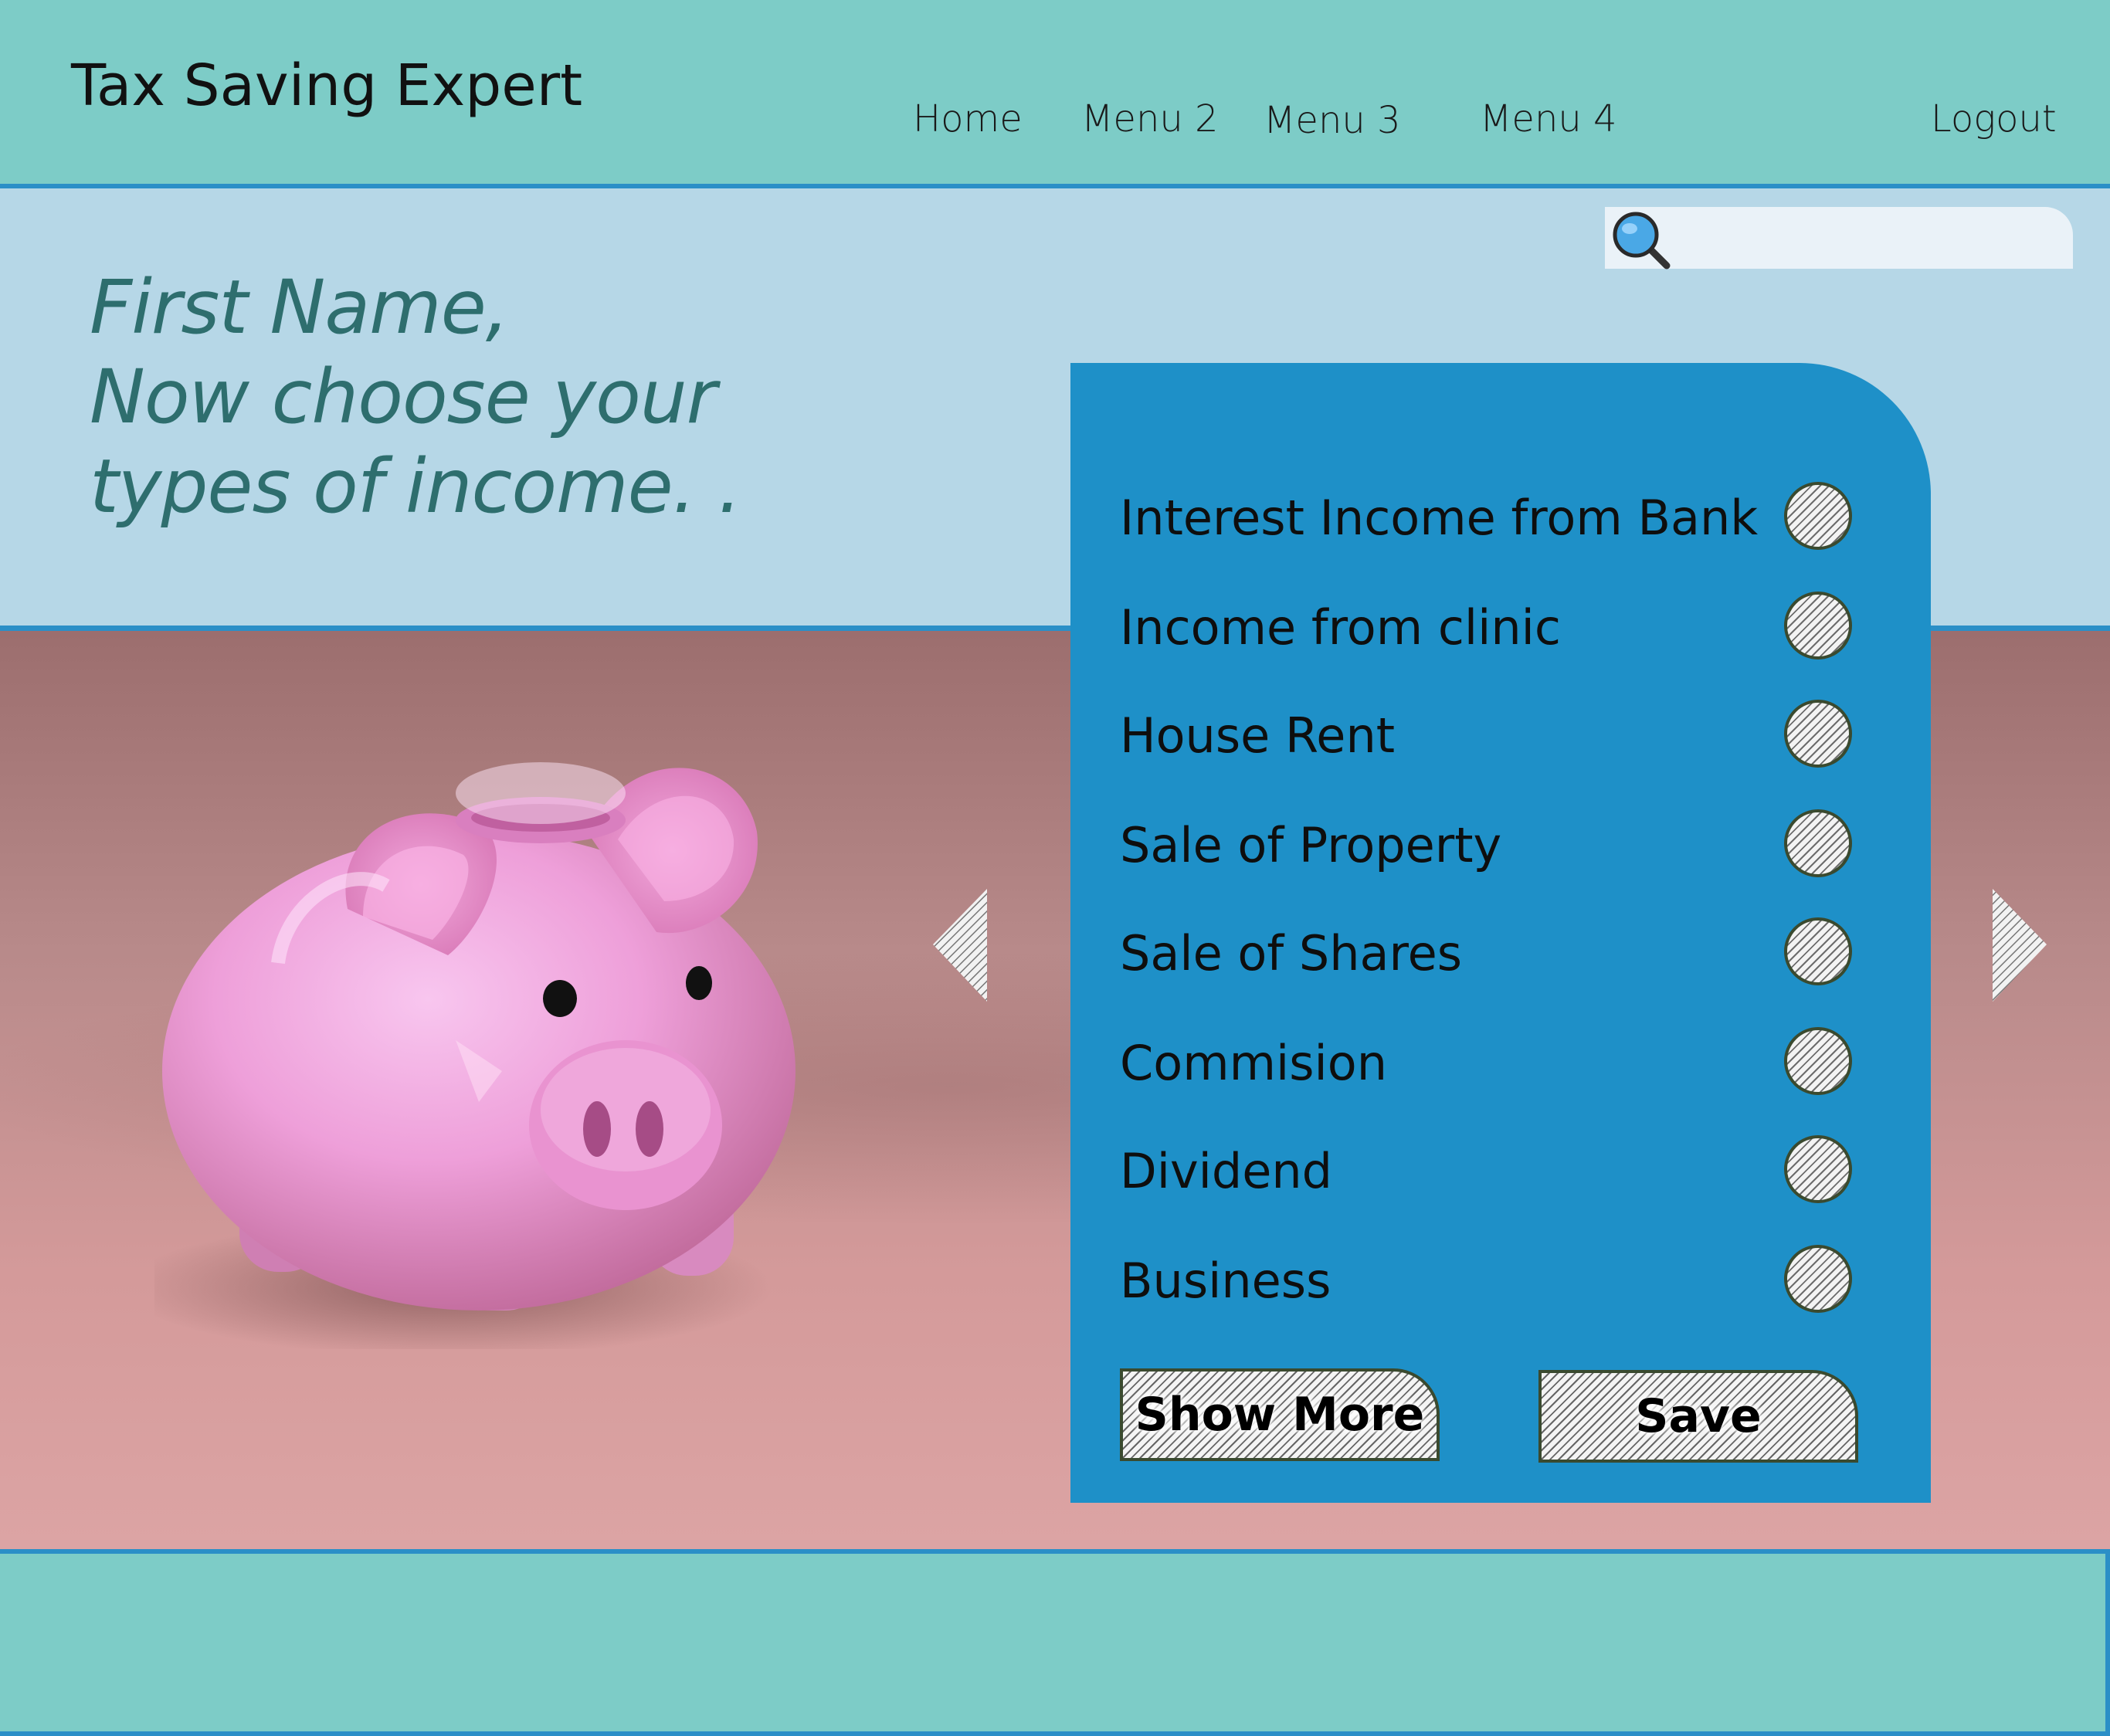 The image size is (2110, 1736). I want to click on save-label: Save, so click(1698, 1416).